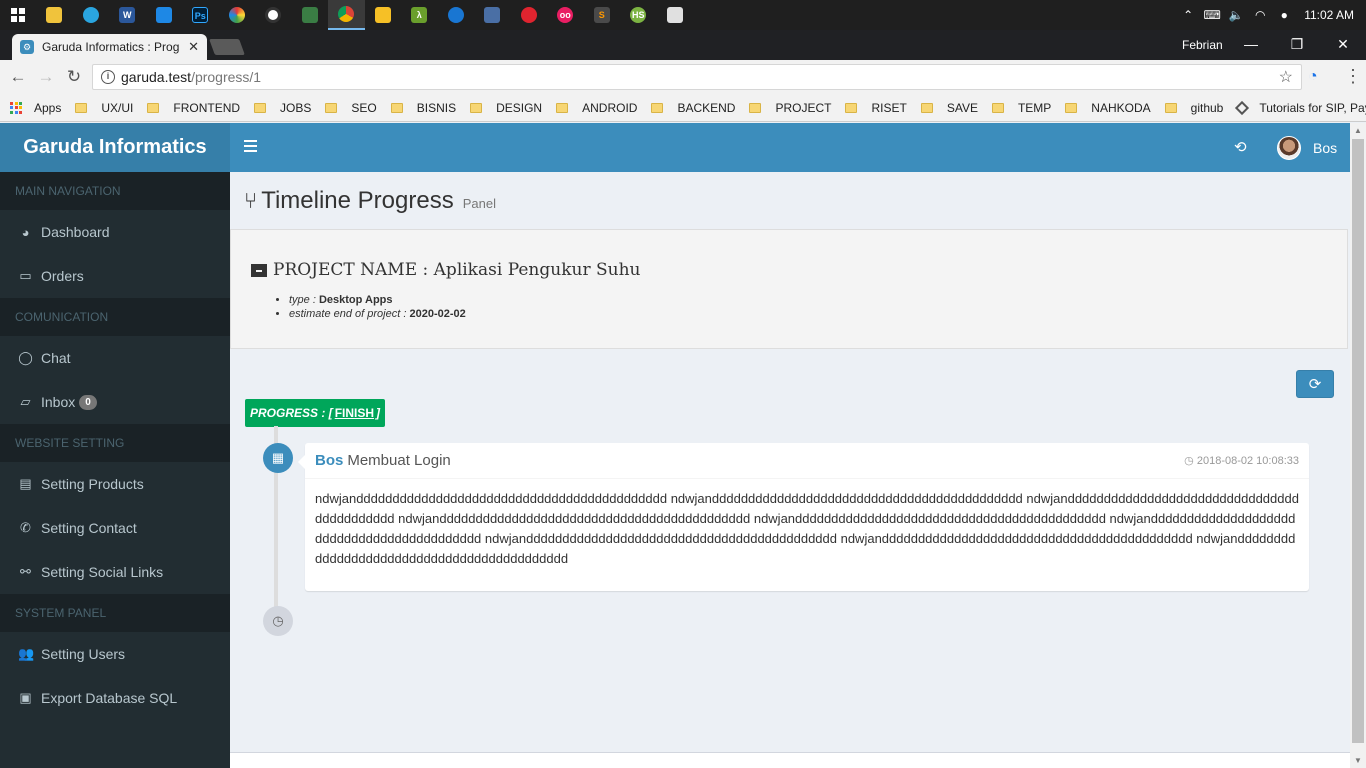 This screenshot has width=1366, height=768. Describe the element at coordinates (115, 358) in the screenshot. I see `sidebar-item-chat: ◯ Chat` at that location.